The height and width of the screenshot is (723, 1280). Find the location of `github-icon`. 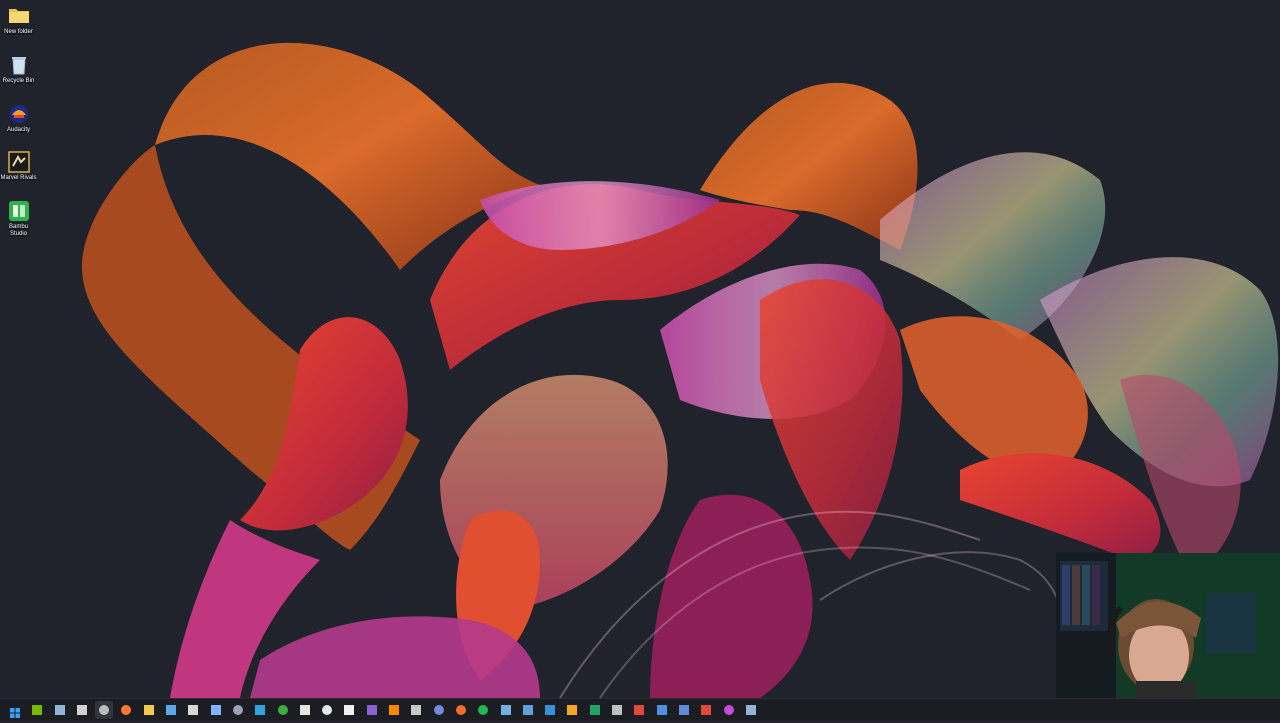

github-icon is located at coordinates (327, 709).